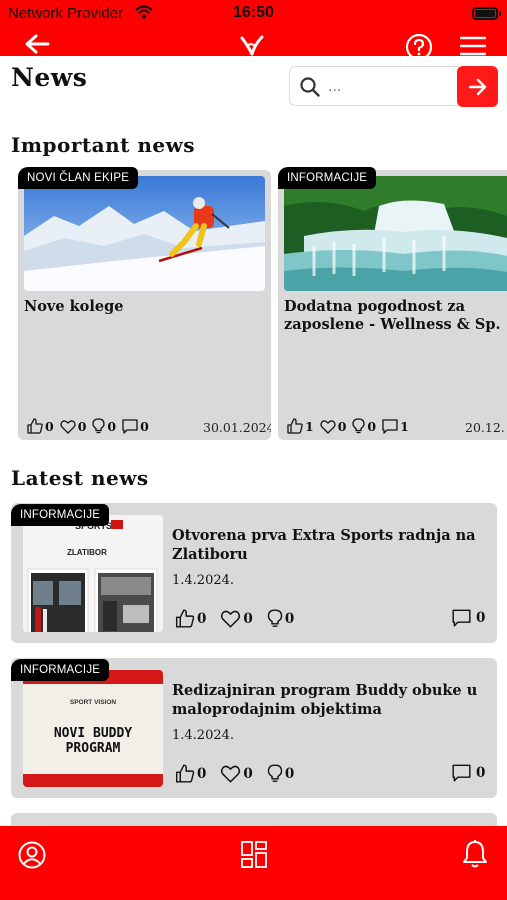 The height and width of the screenshot is (900, 507). Describe the element at coordinates (485, 427) in the screenshot. I see `news-date: 20.12.` at that location.